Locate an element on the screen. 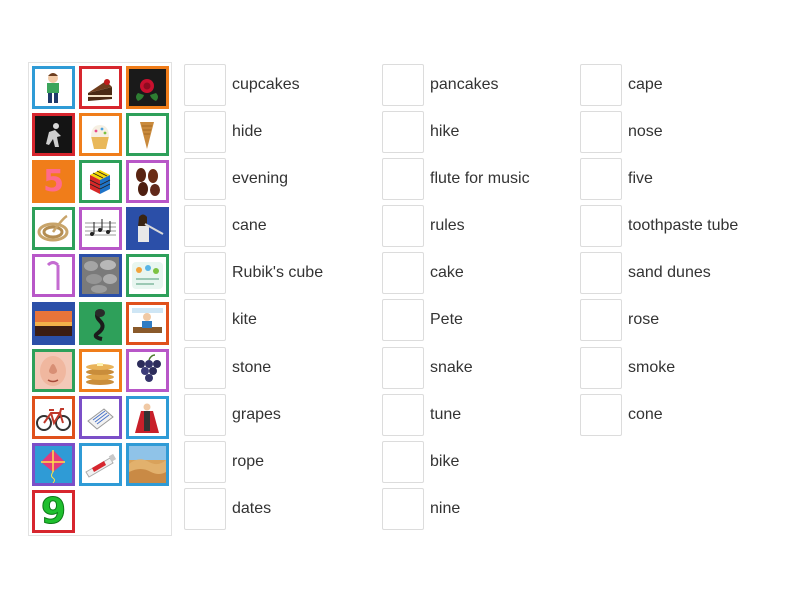 The width and height of the screenshot is (800, 600). tile-dates is located at coordinates (147, 181).